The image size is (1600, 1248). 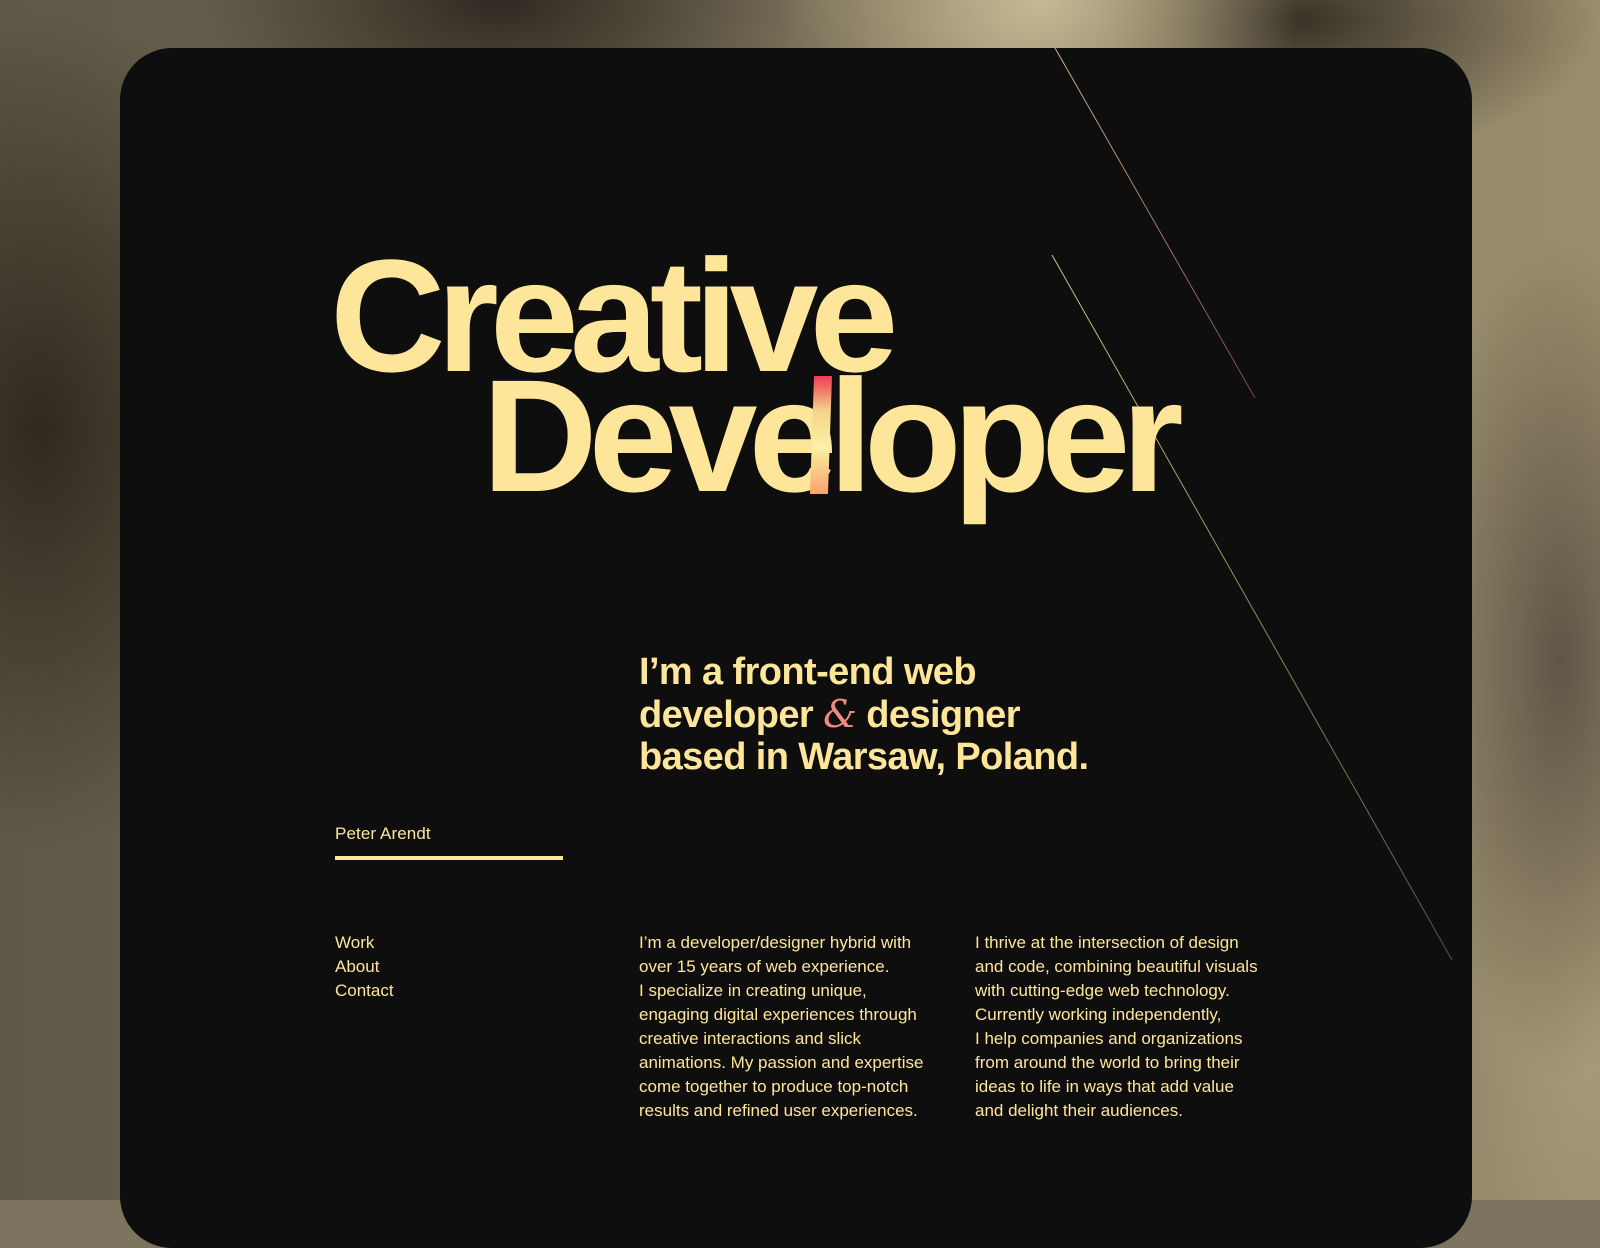 What do you see at coordinates (1102, 990) in the screenshot?
I see `about-line: with cutting-edge web technology.` at bounding box center [1102, 990].